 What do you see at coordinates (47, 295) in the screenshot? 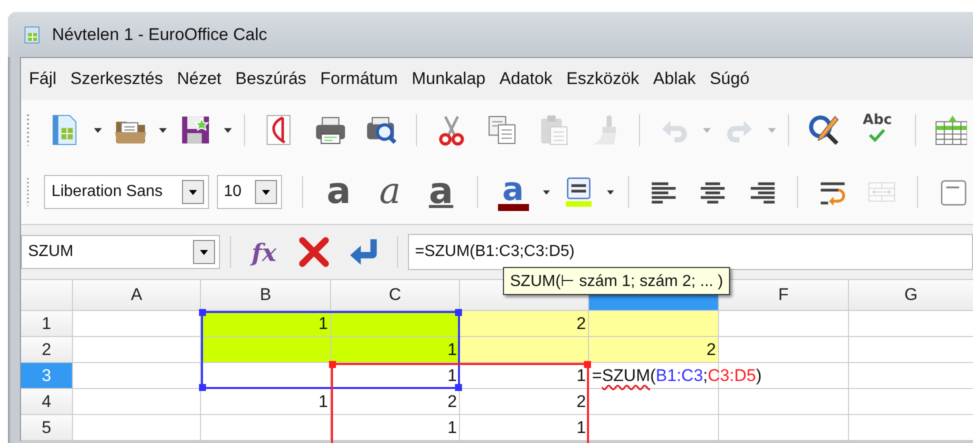
I see `corner-cell` at bounding box center [47, 295].